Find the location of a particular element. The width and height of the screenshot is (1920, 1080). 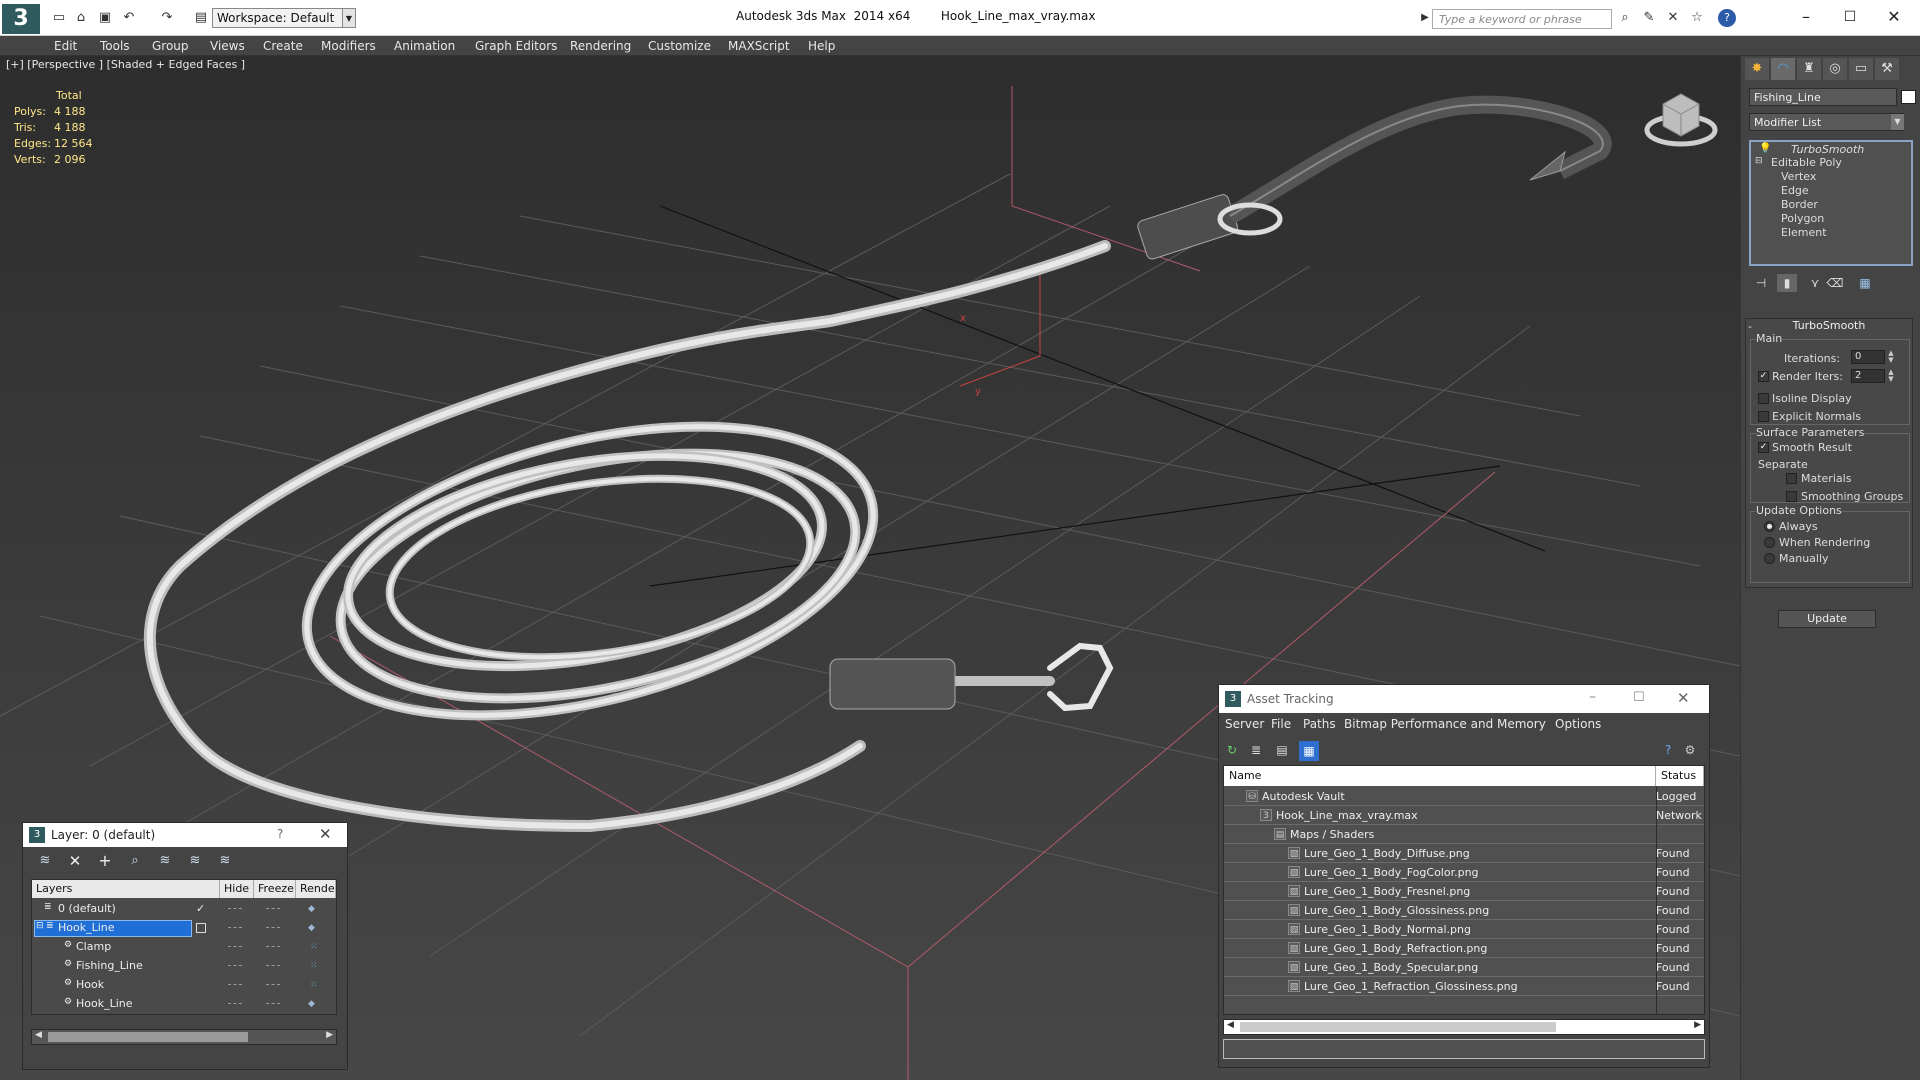

favorites-star-icon: ☆ is located at coordinates (1697, 18).